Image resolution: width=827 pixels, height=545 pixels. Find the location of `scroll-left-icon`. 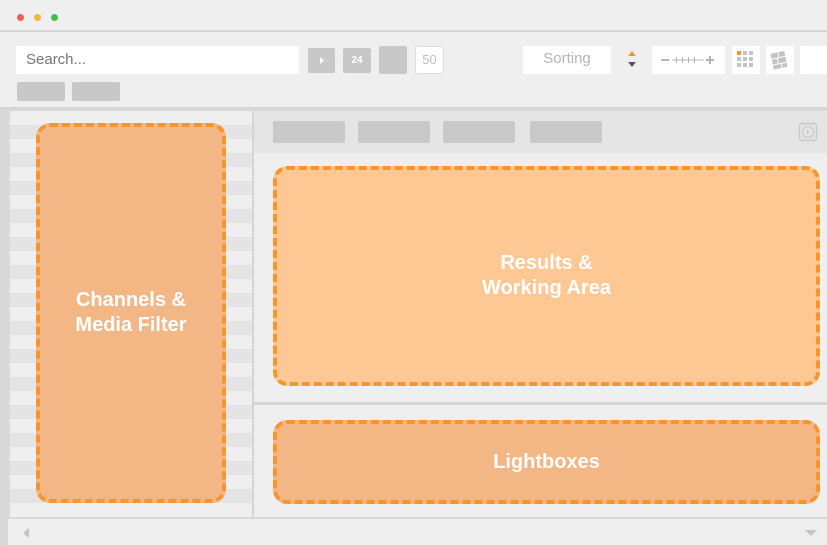

scroll-left-icon is located at coordinates (26, 533).